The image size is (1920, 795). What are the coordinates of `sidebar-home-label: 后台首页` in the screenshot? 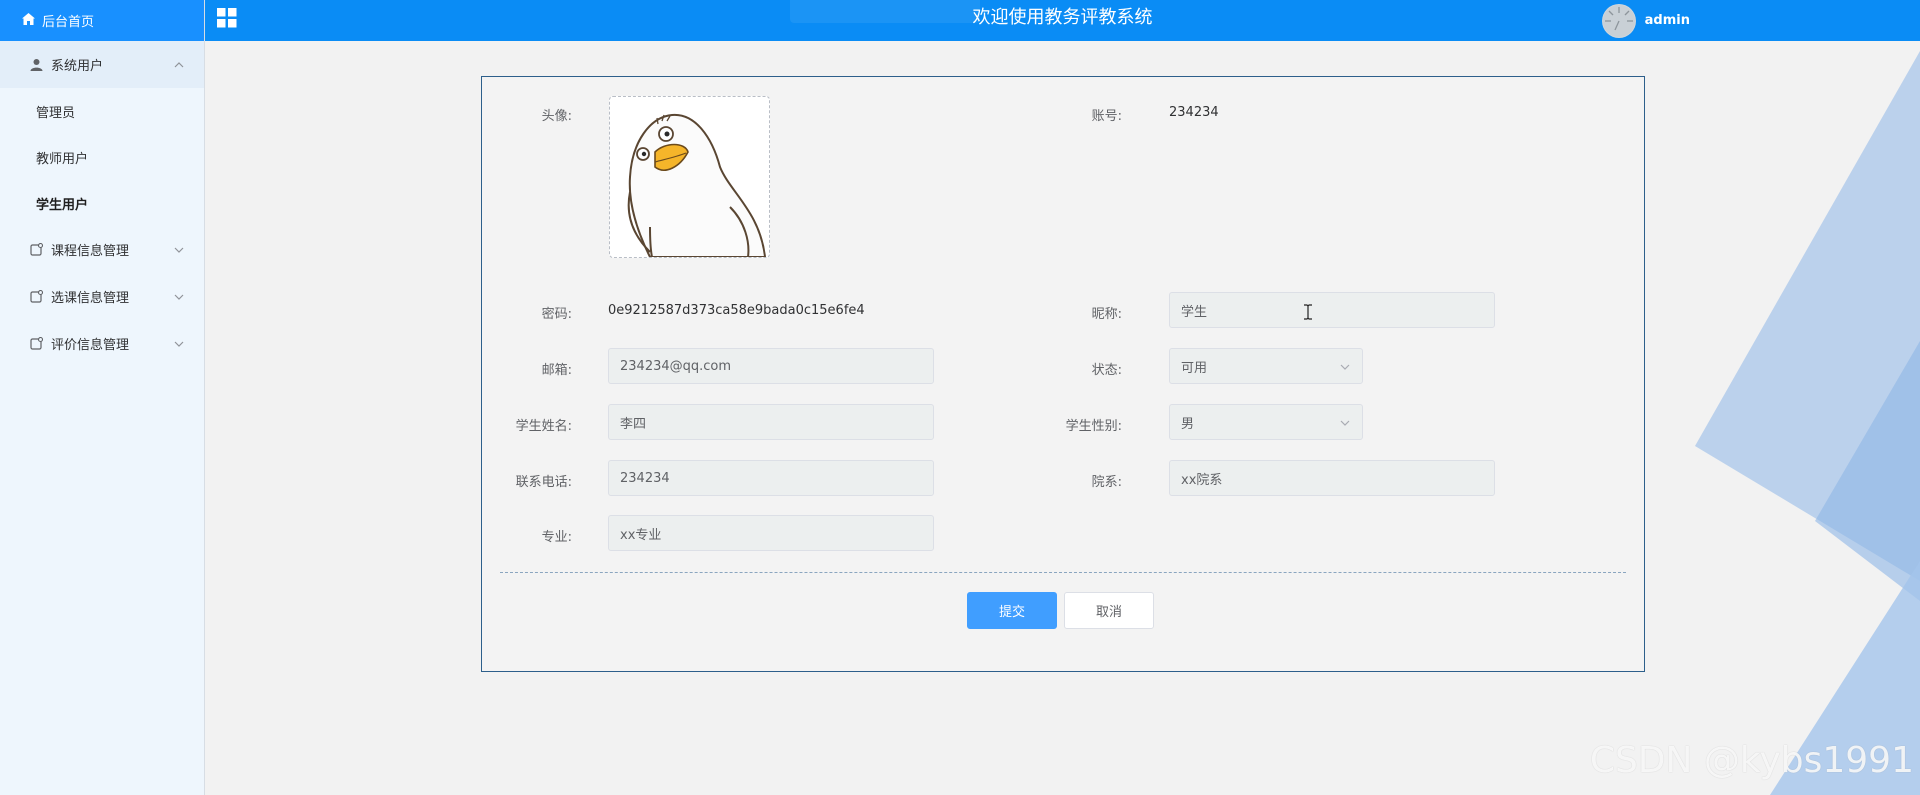 It's located at (68, 22).